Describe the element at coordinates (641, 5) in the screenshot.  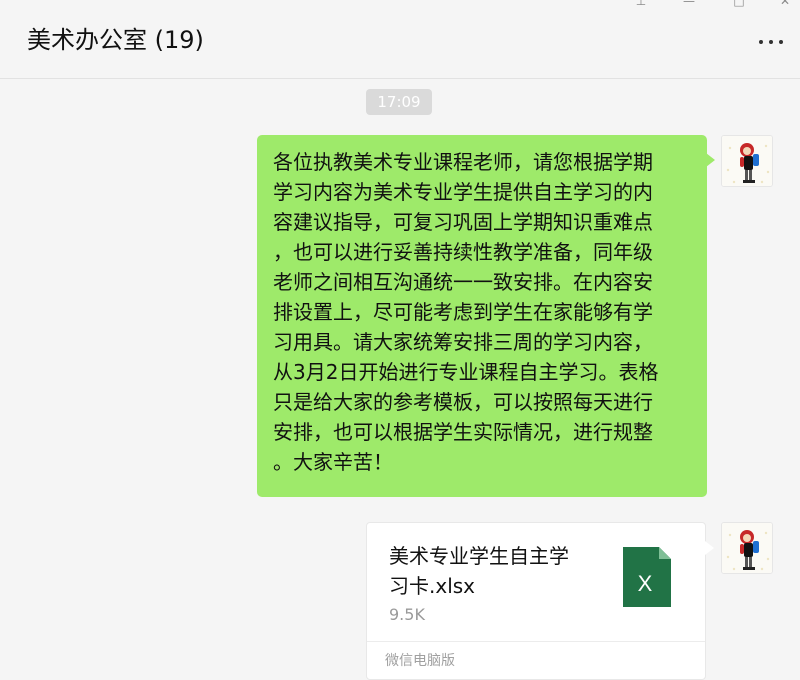
I see `pin-icon: ⊥` at that location.